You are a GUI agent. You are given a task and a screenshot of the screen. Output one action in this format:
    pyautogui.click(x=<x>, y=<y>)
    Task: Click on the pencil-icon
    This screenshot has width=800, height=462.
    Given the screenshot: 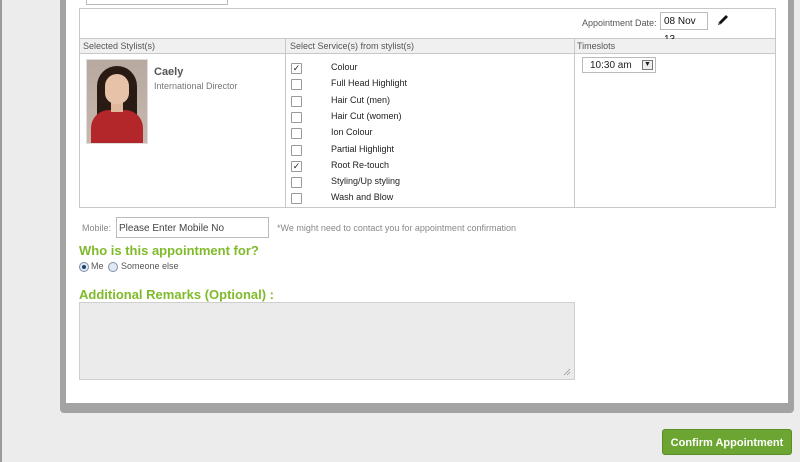 What is the action you would take?
    pyautogui.click(x=723, y=20)
    